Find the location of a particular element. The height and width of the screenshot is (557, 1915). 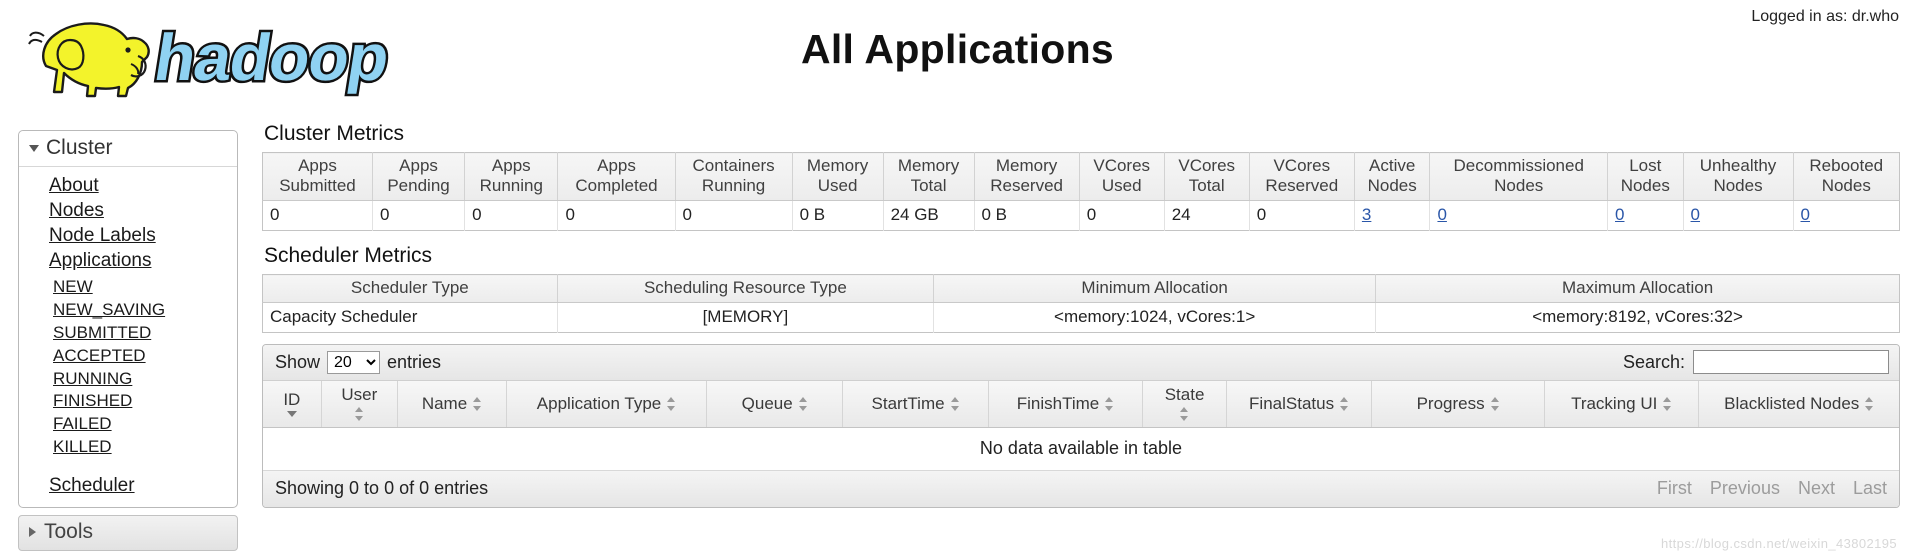

show-label: Show is located at coordinates (298, 361).